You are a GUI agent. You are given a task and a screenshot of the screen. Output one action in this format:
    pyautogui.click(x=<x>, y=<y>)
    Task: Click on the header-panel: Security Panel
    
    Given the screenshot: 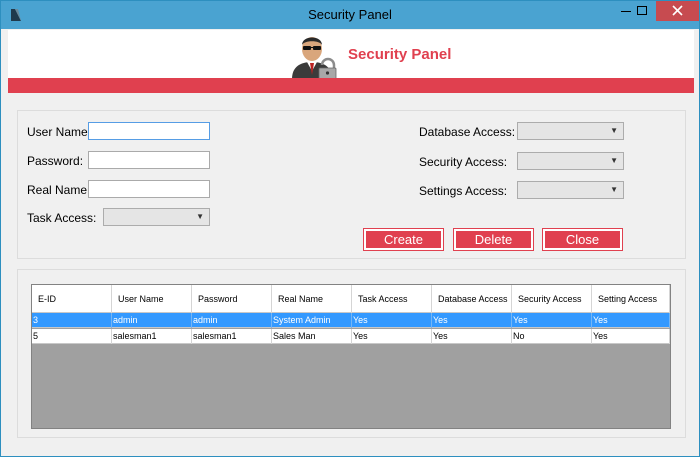 What is the action you would take?
    pyautogui.click(x=351, y=54)
    